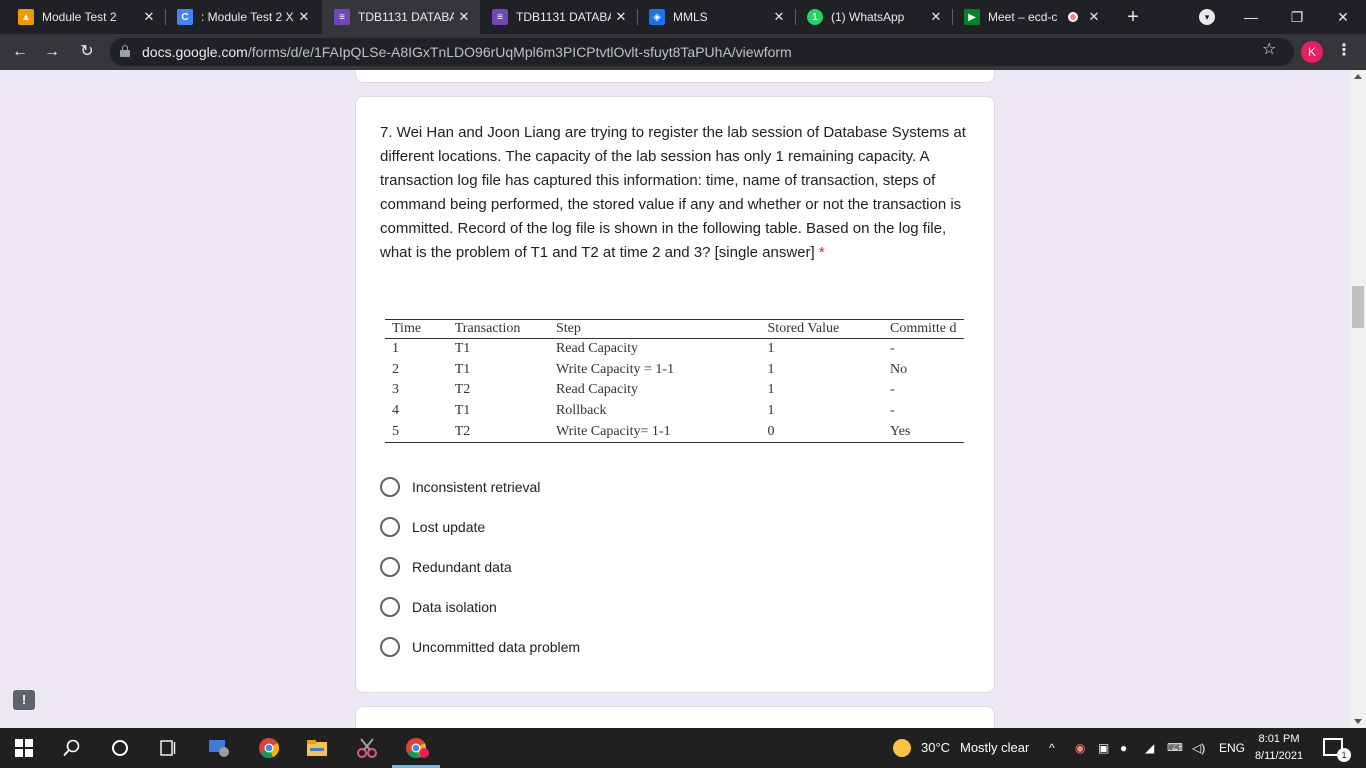 The height and width of the screenshot is (768, 1366). Describe the element at coordinates (395, 411) in the screenshot. I see `table-cell: 4` at that location.